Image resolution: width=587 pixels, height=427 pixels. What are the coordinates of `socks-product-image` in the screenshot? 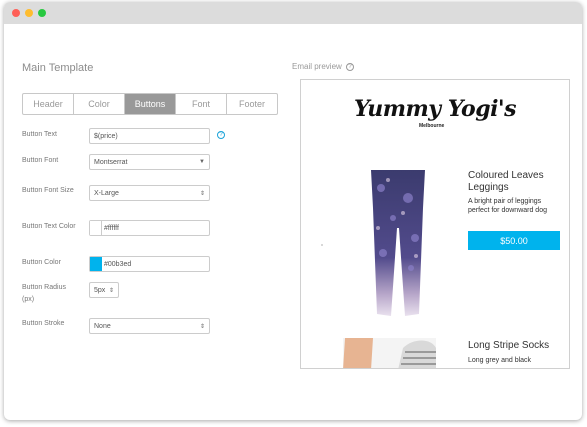 It's located at (389, 353).